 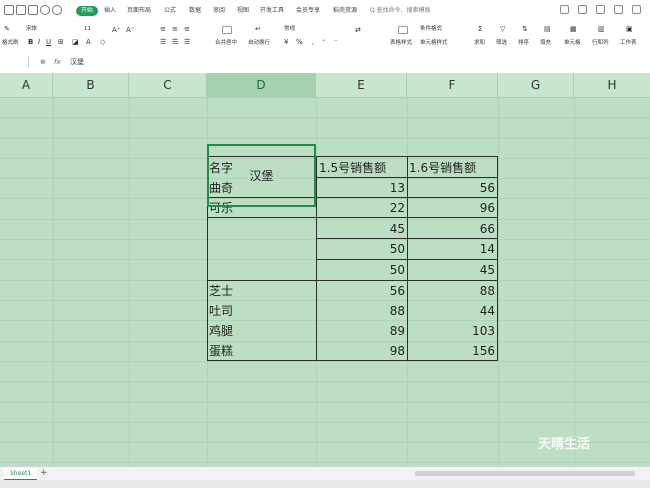 I want to click on col-header-a: A, so click(x=26, y=85).